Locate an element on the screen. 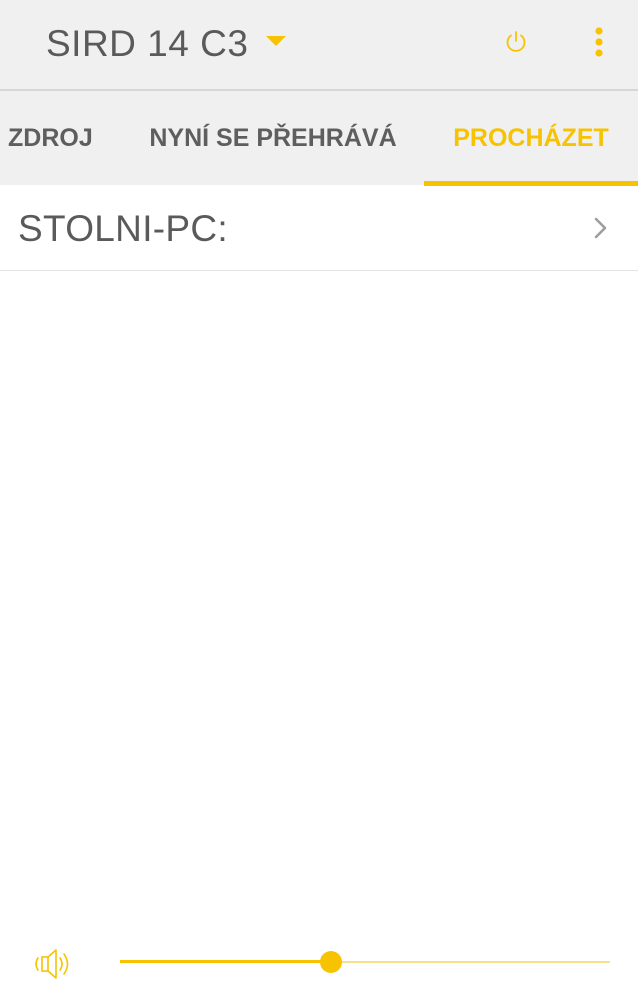  list-item-label: STOLNI-PC: is located at coordinates (123, 228).